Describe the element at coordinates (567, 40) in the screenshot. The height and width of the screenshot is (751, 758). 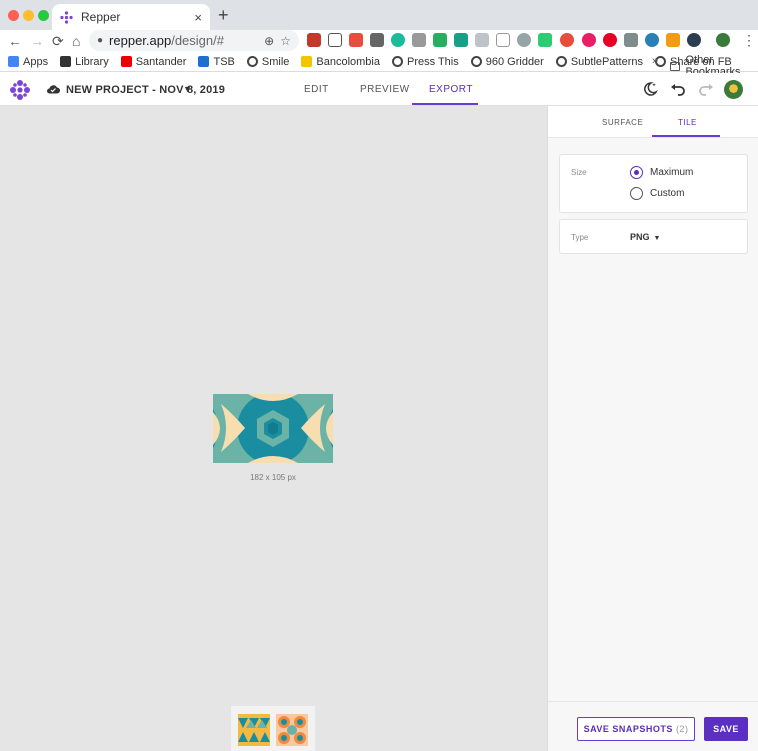
I see `heart-icon` at that location.